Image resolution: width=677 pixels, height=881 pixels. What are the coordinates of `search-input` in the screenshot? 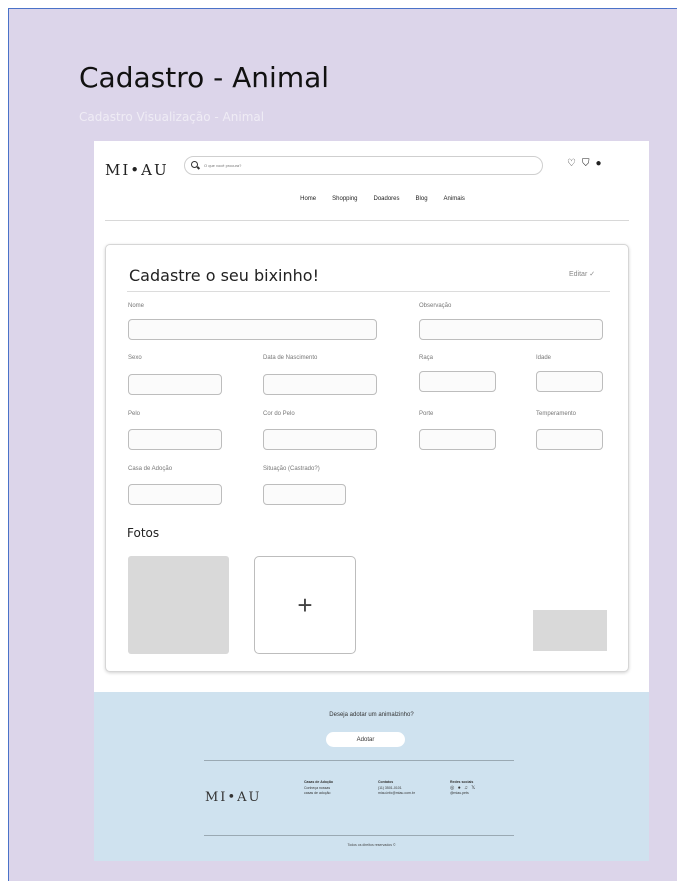 It's located at (354, 165).